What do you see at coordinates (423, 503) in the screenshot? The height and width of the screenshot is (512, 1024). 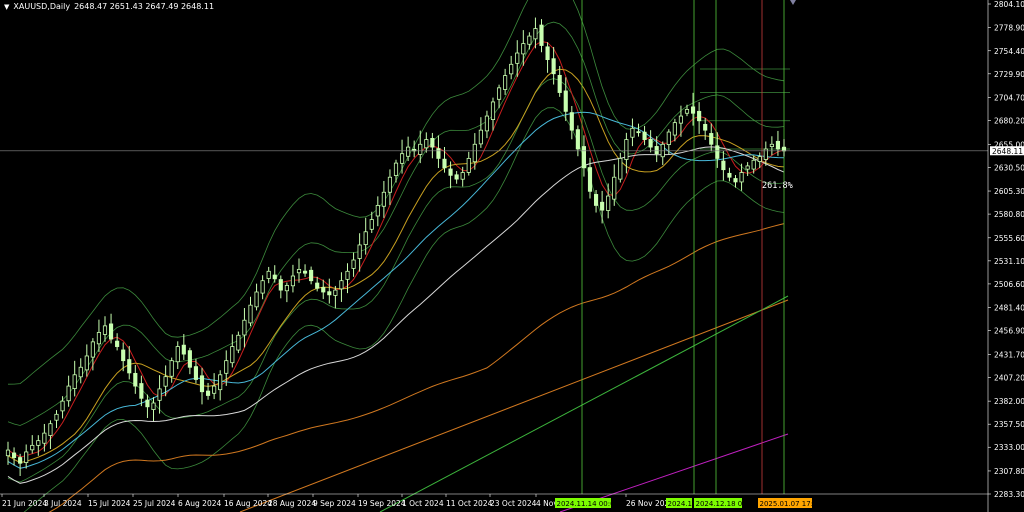 I see `time-tick-label: 1 Oct 2024` at bounding box center [423, 503].